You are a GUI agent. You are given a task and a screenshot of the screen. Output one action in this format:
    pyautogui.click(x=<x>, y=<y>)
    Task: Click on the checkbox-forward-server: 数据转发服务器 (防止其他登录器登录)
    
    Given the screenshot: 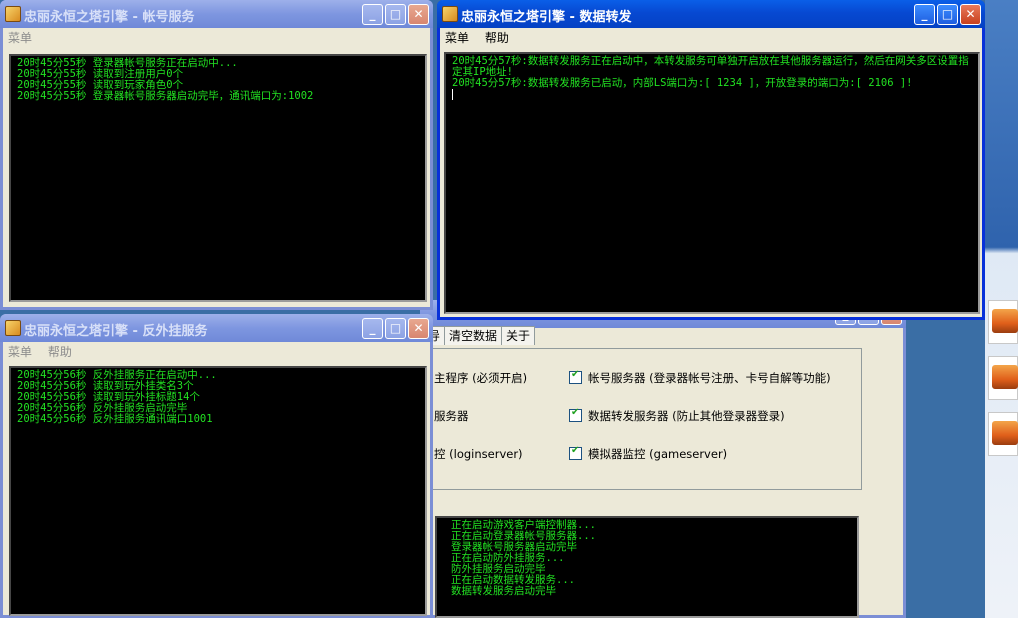 What is the action you would take?
    pyautogui.click(x=677, y=415)
    